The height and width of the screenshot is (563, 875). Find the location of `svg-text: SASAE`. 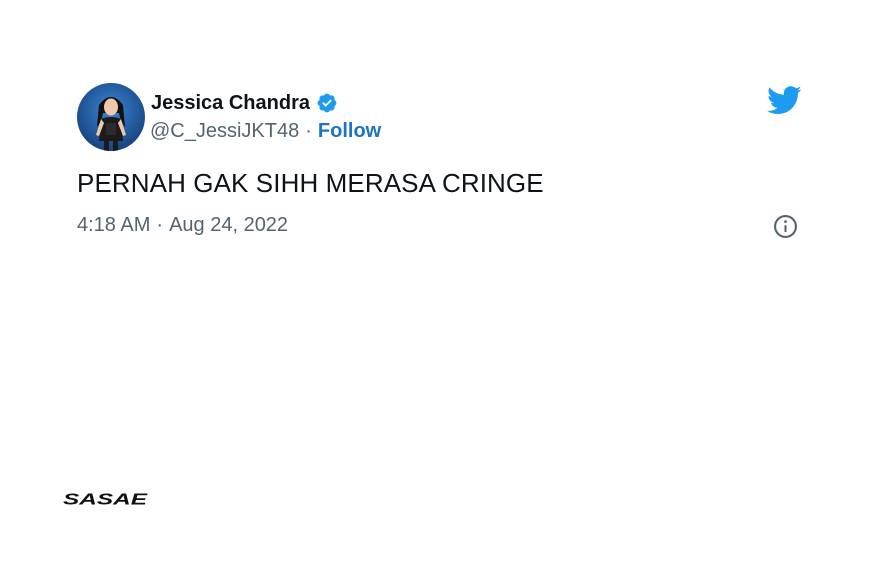

svg-text: SASAE is located at coordinates (105, 500).